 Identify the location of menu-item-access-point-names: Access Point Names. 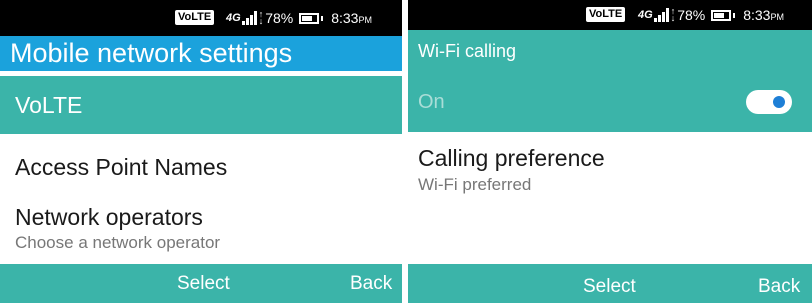
(201, 167).